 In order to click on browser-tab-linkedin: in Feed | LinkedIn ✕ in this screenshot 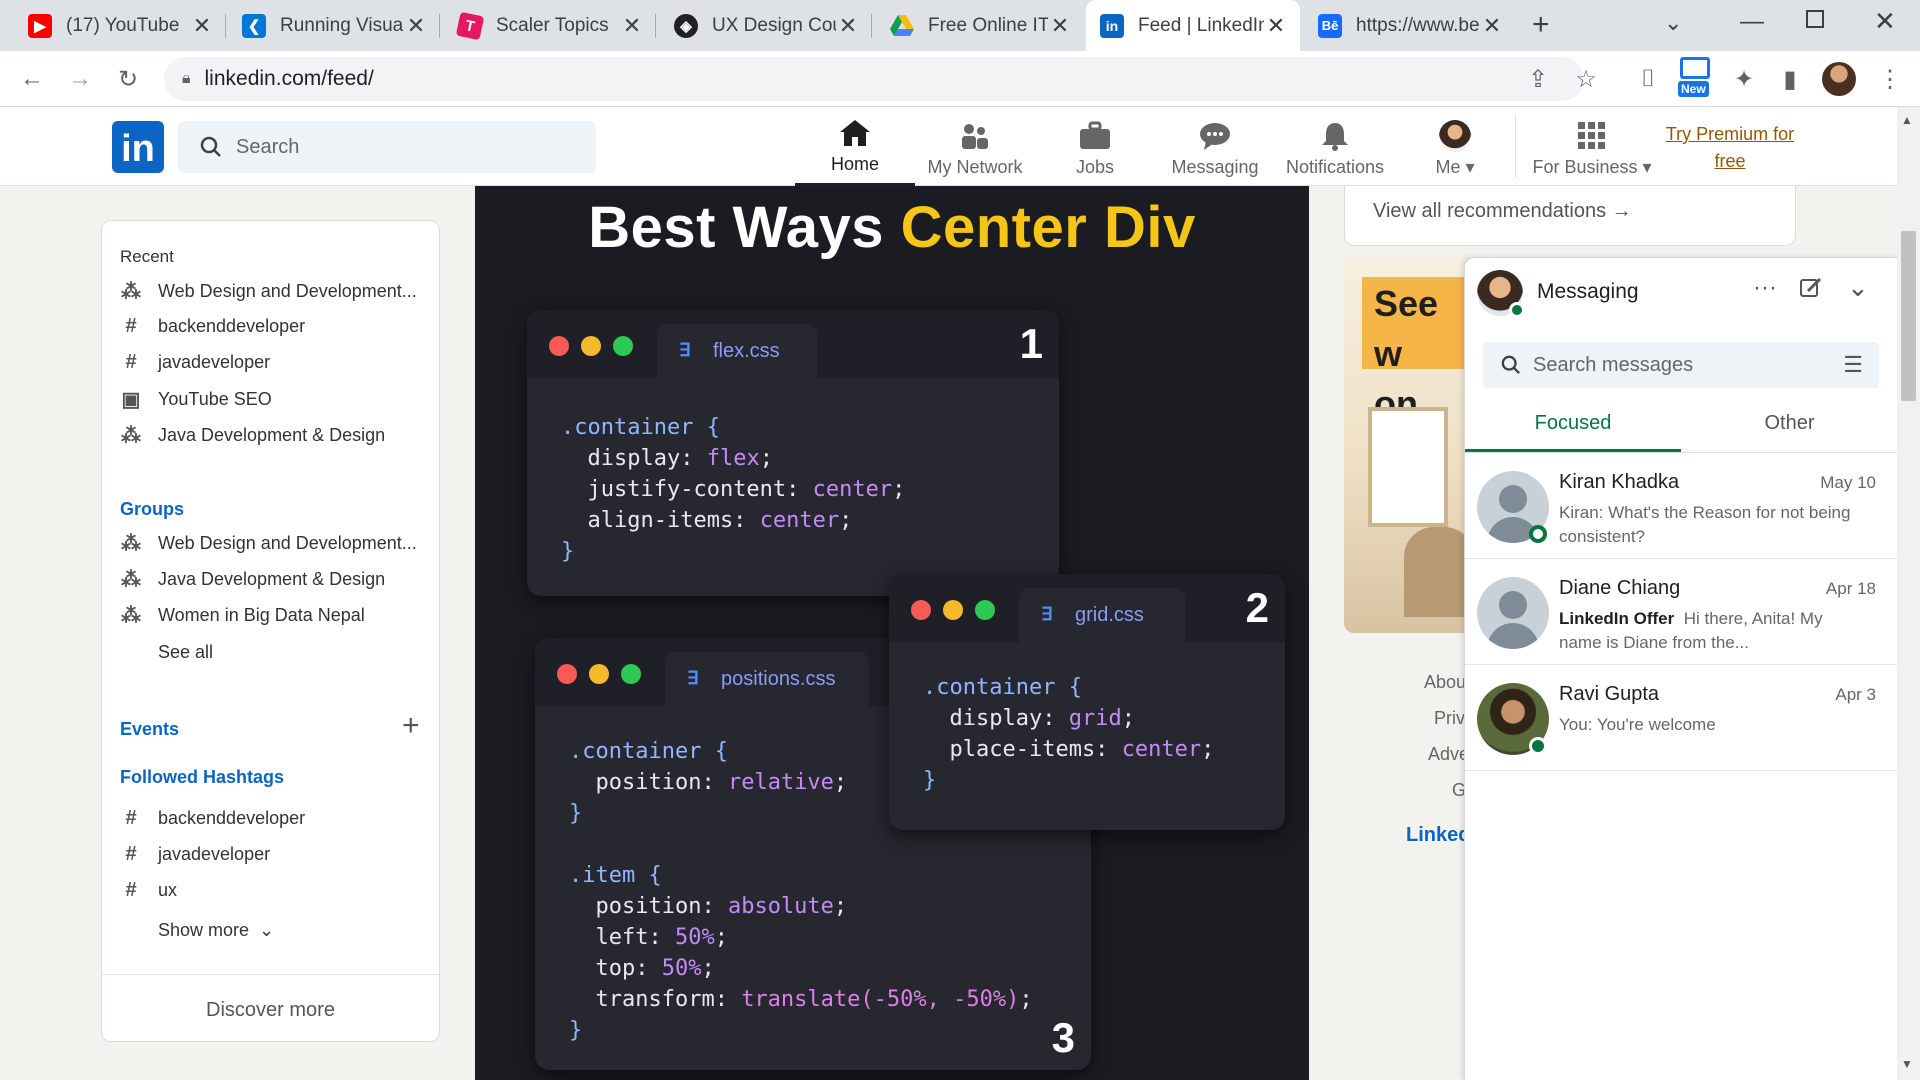, I will do `click(1193, 25)`.